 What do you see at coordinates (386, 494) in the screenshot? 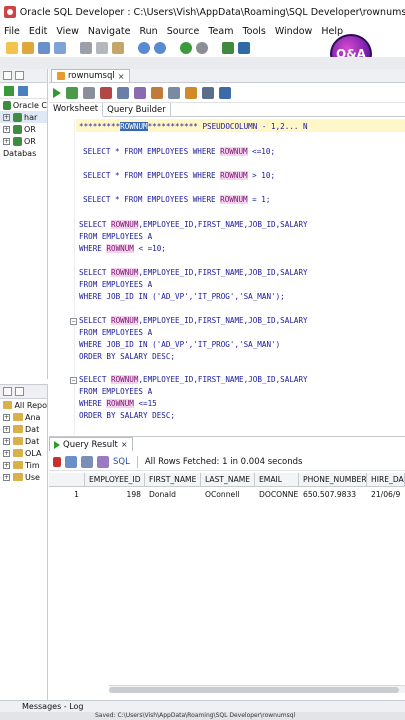
I see `cell-hire-date: 21/06/9` at bounding box center [386, 494].